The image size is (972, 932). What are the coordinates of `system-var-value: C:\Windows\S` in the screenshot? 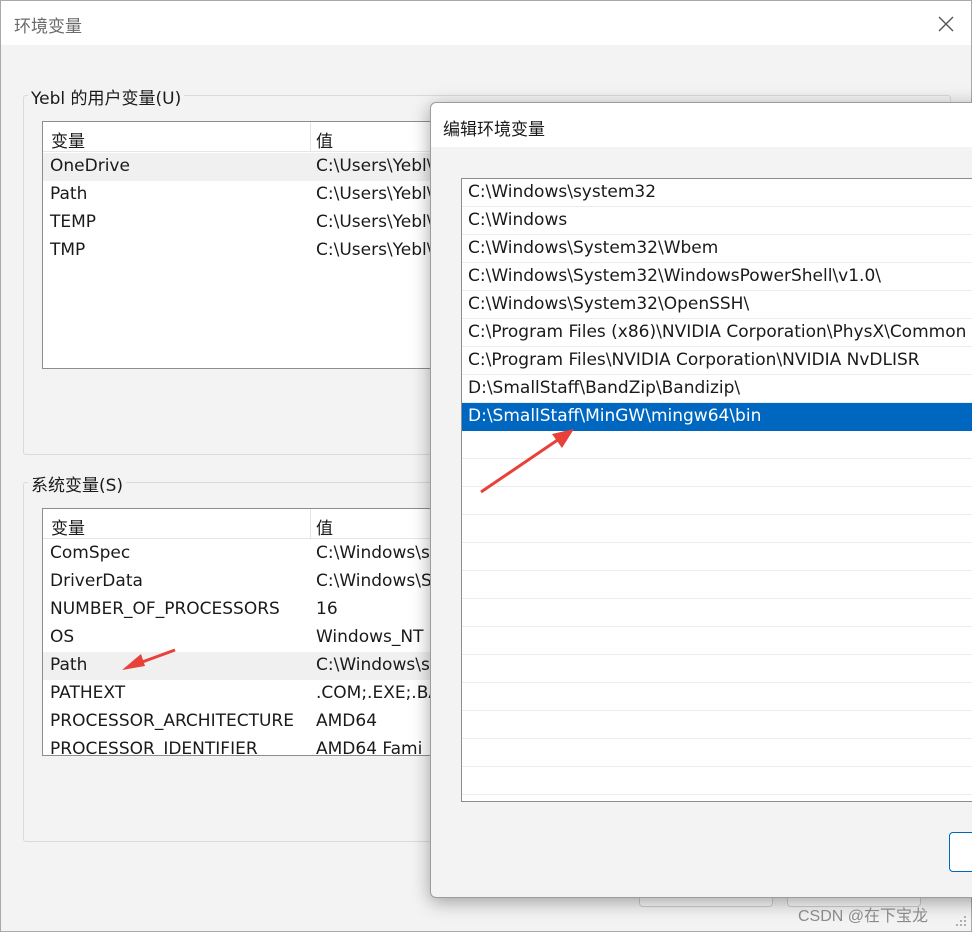 It's located at (374, 581).